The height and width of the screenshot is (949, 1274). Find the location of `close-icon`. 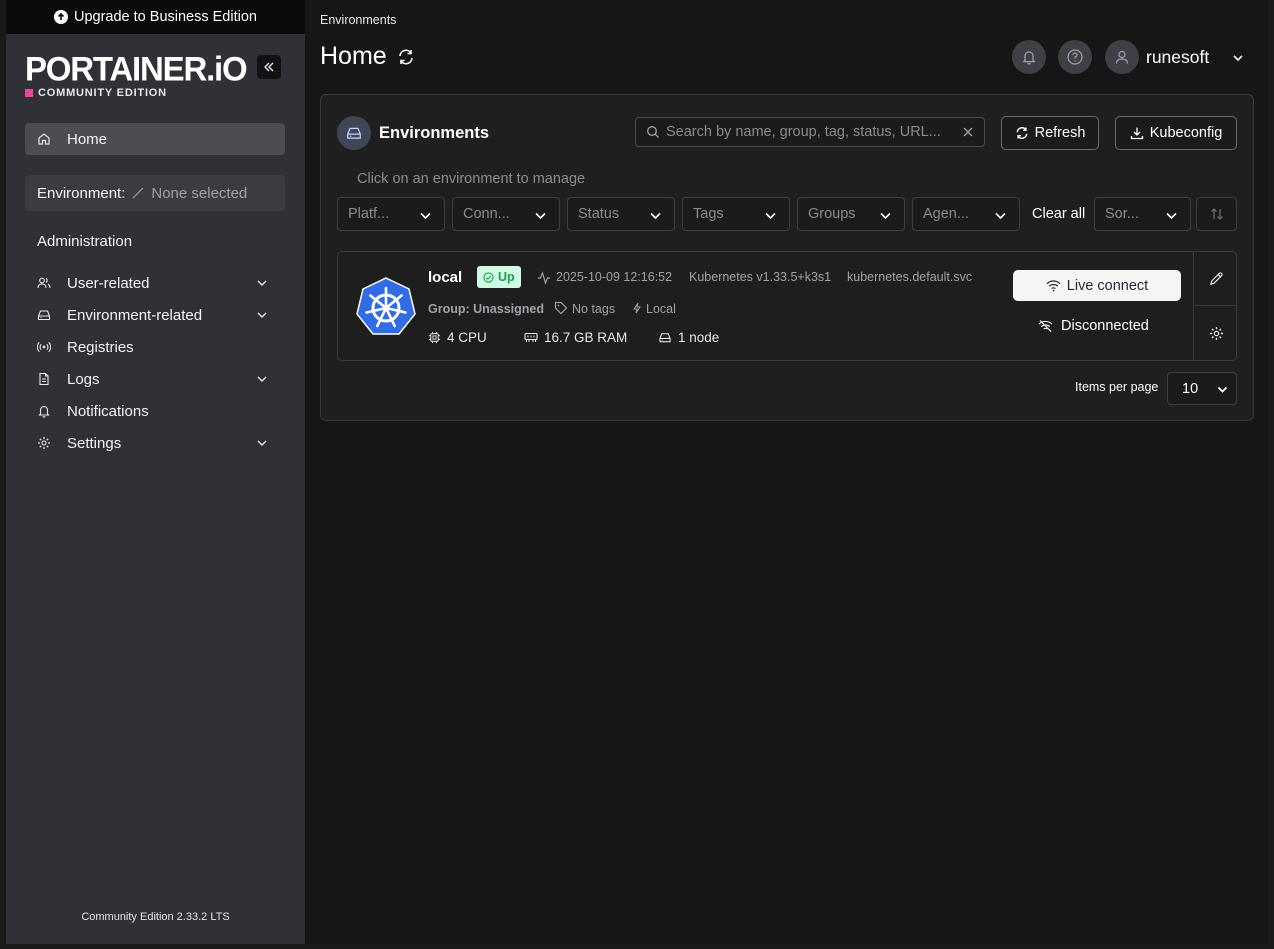

close-icon is located at coordinates (968, 132).